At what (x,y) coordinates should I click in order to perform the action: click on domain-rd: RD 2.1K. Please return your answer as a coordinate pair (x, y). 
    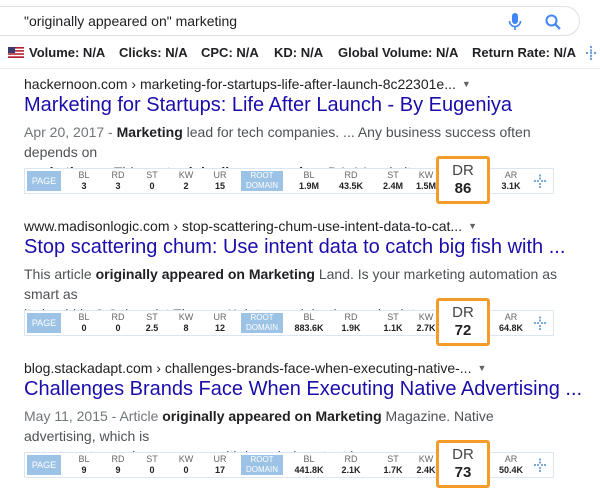
    Looking at the image, I should click on (351, 464).